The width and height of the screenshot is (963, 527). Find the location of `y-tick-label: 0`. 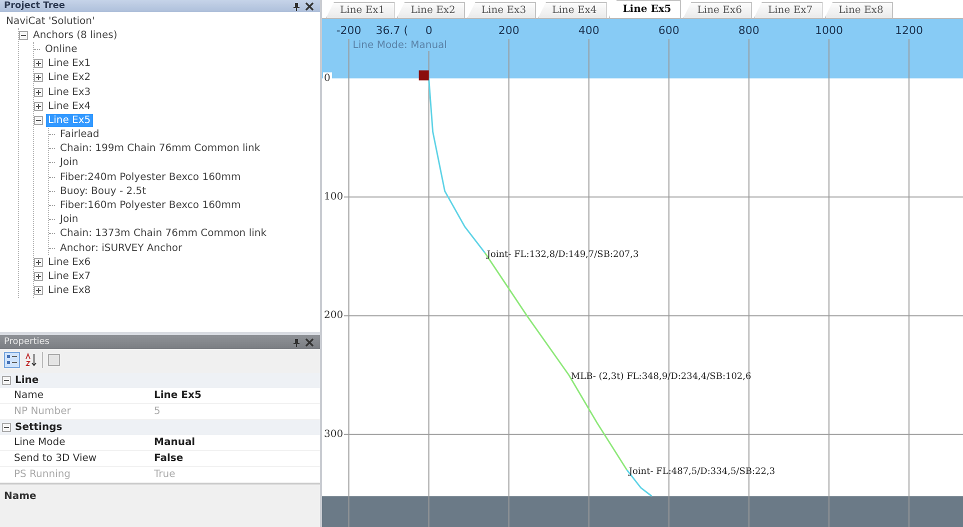

y-tick-label: 0 is located at coordinates (327, 78).